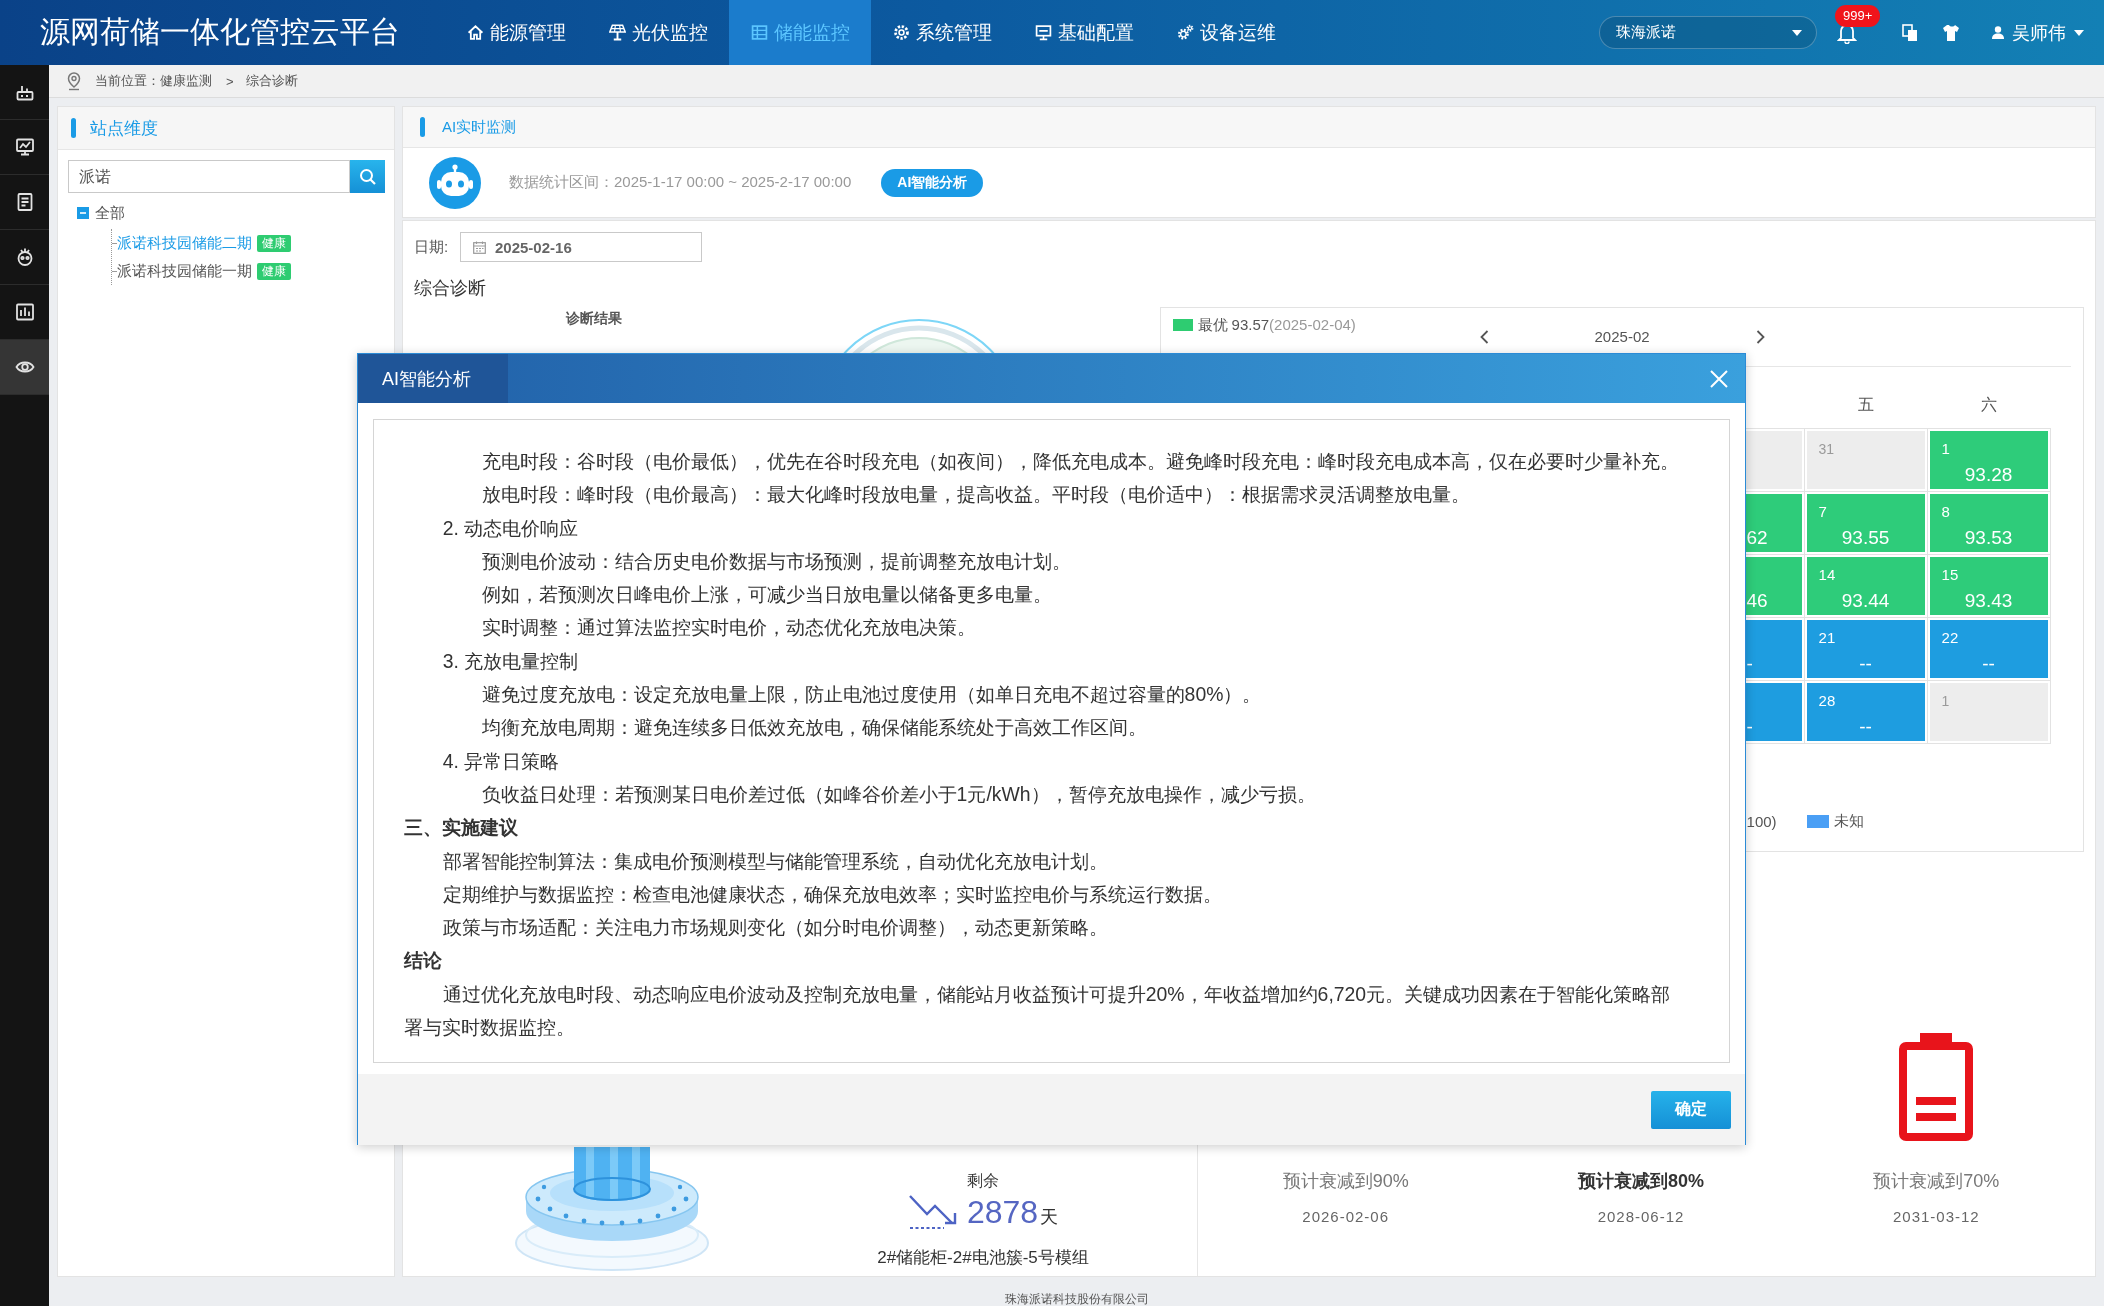  I want to click on nav-tab: 系统管理, so click(942, 32).